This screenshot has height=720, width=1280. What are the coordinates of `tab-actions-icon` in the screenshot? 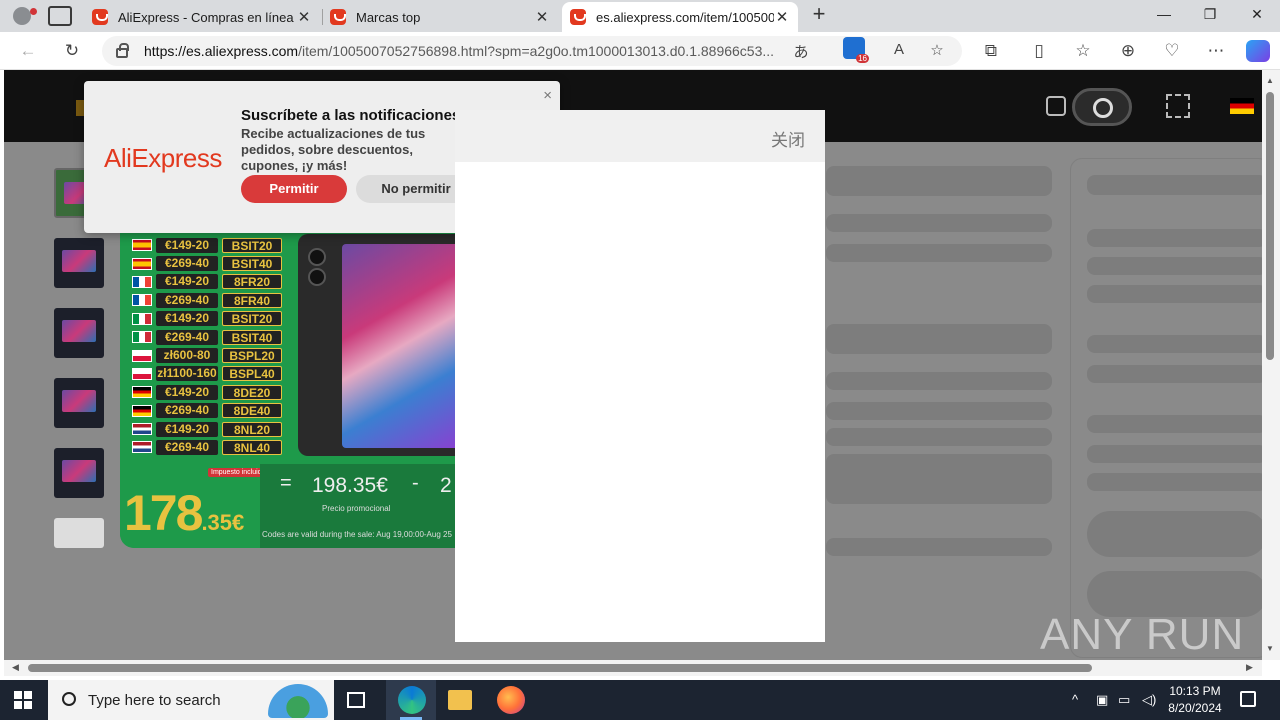 It's located at (60, 16).